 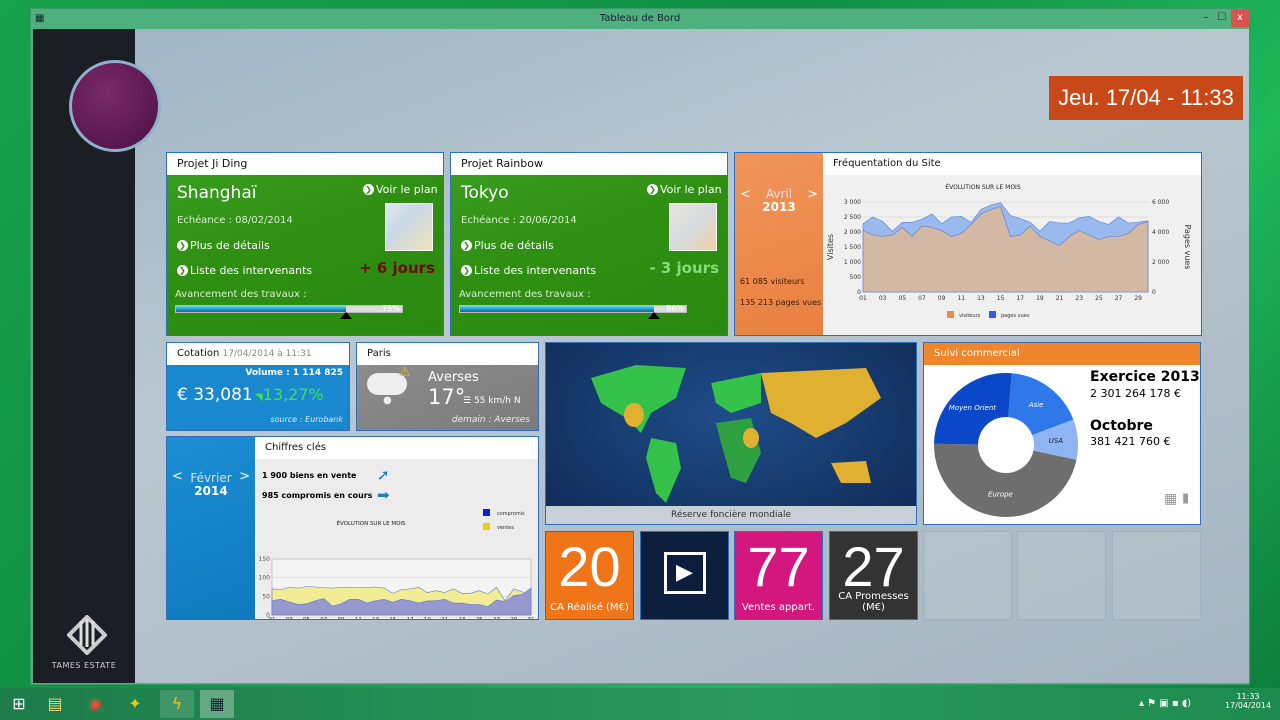 What do you see at coordinates (1160, 232) in the screenshot?
I see `y2-tick-label: 4 000` at bounding box center [1160, 232].